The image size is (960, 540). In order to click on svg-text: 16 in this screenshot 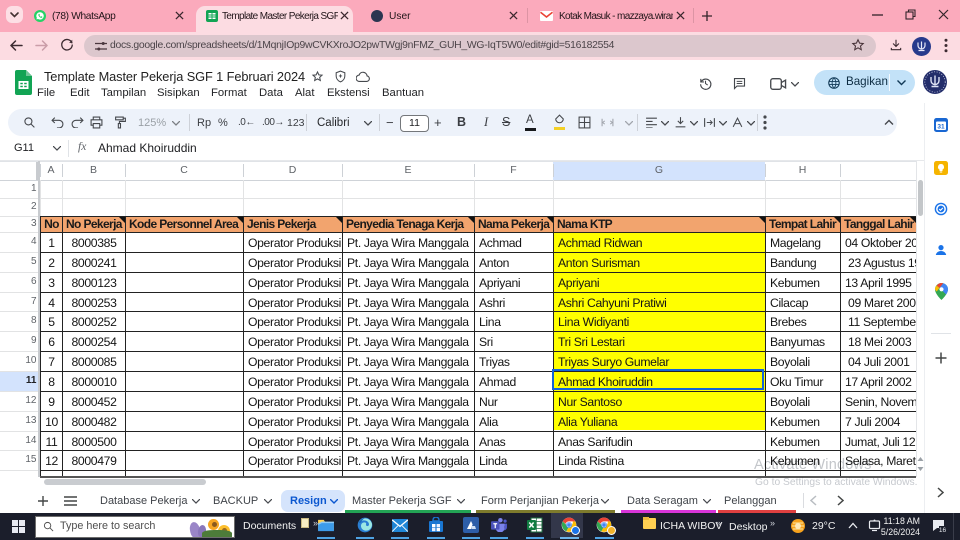, I will do `click(942, 530)`.